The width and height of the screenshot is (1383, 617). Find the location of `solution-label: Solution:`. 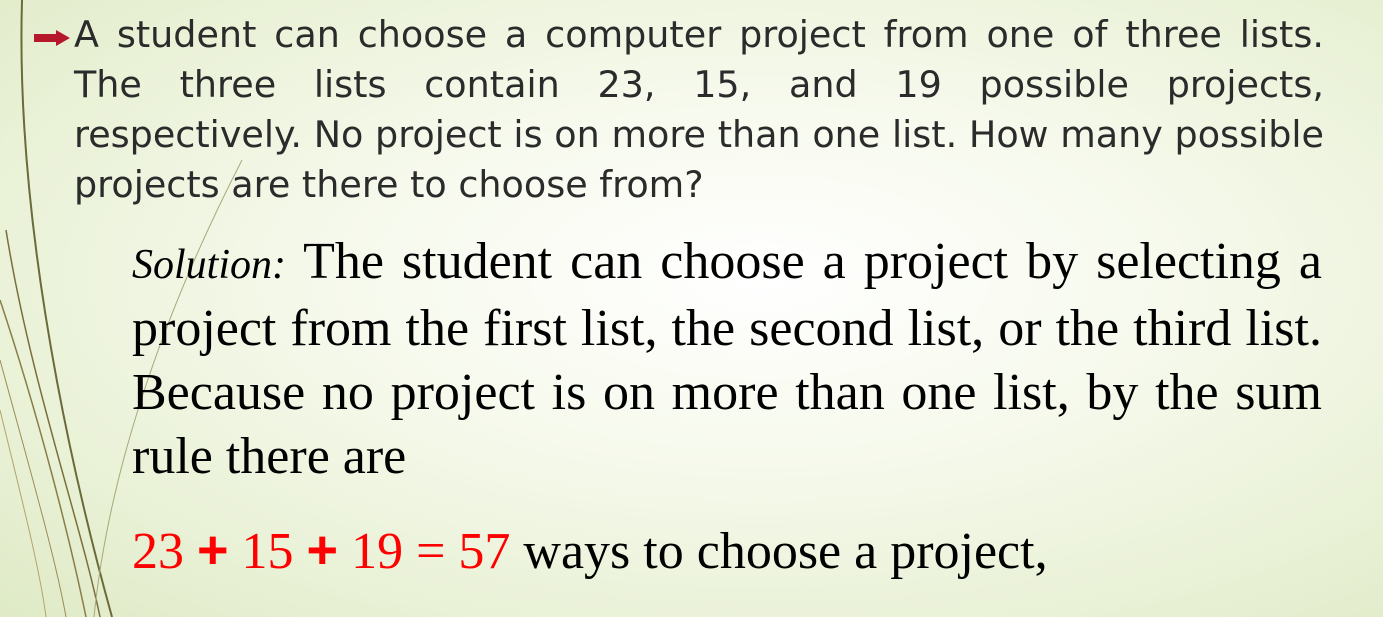

solution-label: Solution: is located at coordinates (209, 265).